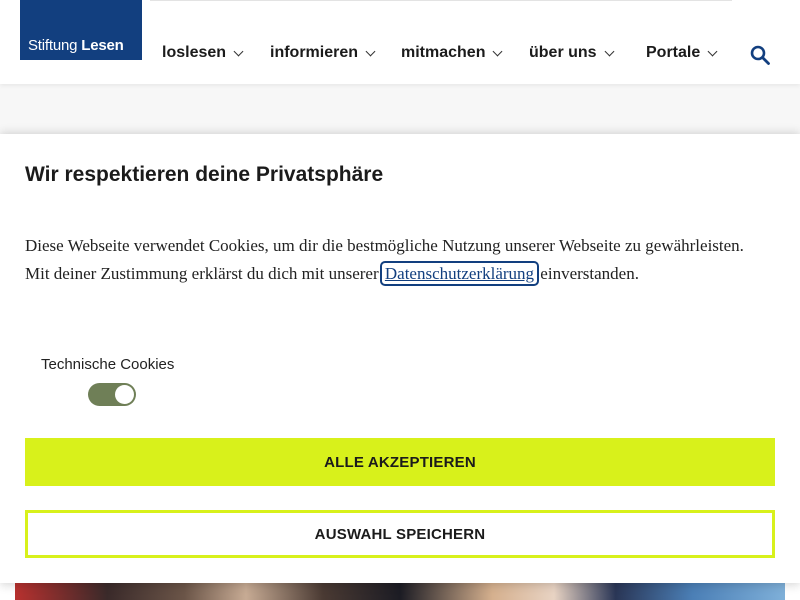 The height and width of the screenshot is (600, 800). I want to click on nav-item-label: Portale, so click(673, 52).